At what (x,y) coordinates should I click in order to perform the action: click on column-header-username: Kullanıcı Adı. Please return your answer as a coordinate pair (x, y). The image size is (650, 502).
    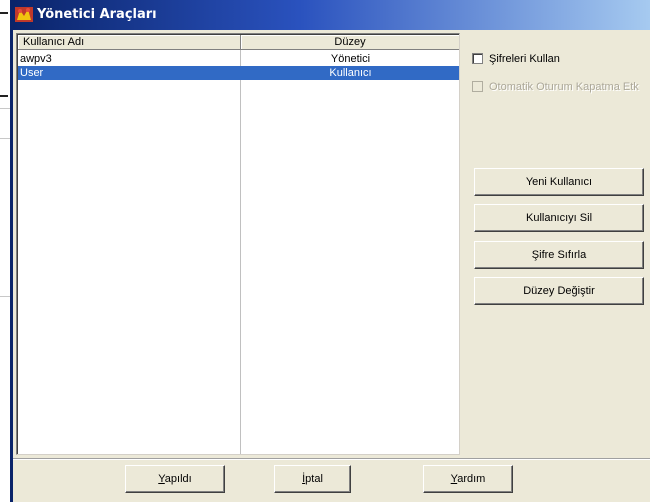
    Looking at the image, I should click on (129, 42).